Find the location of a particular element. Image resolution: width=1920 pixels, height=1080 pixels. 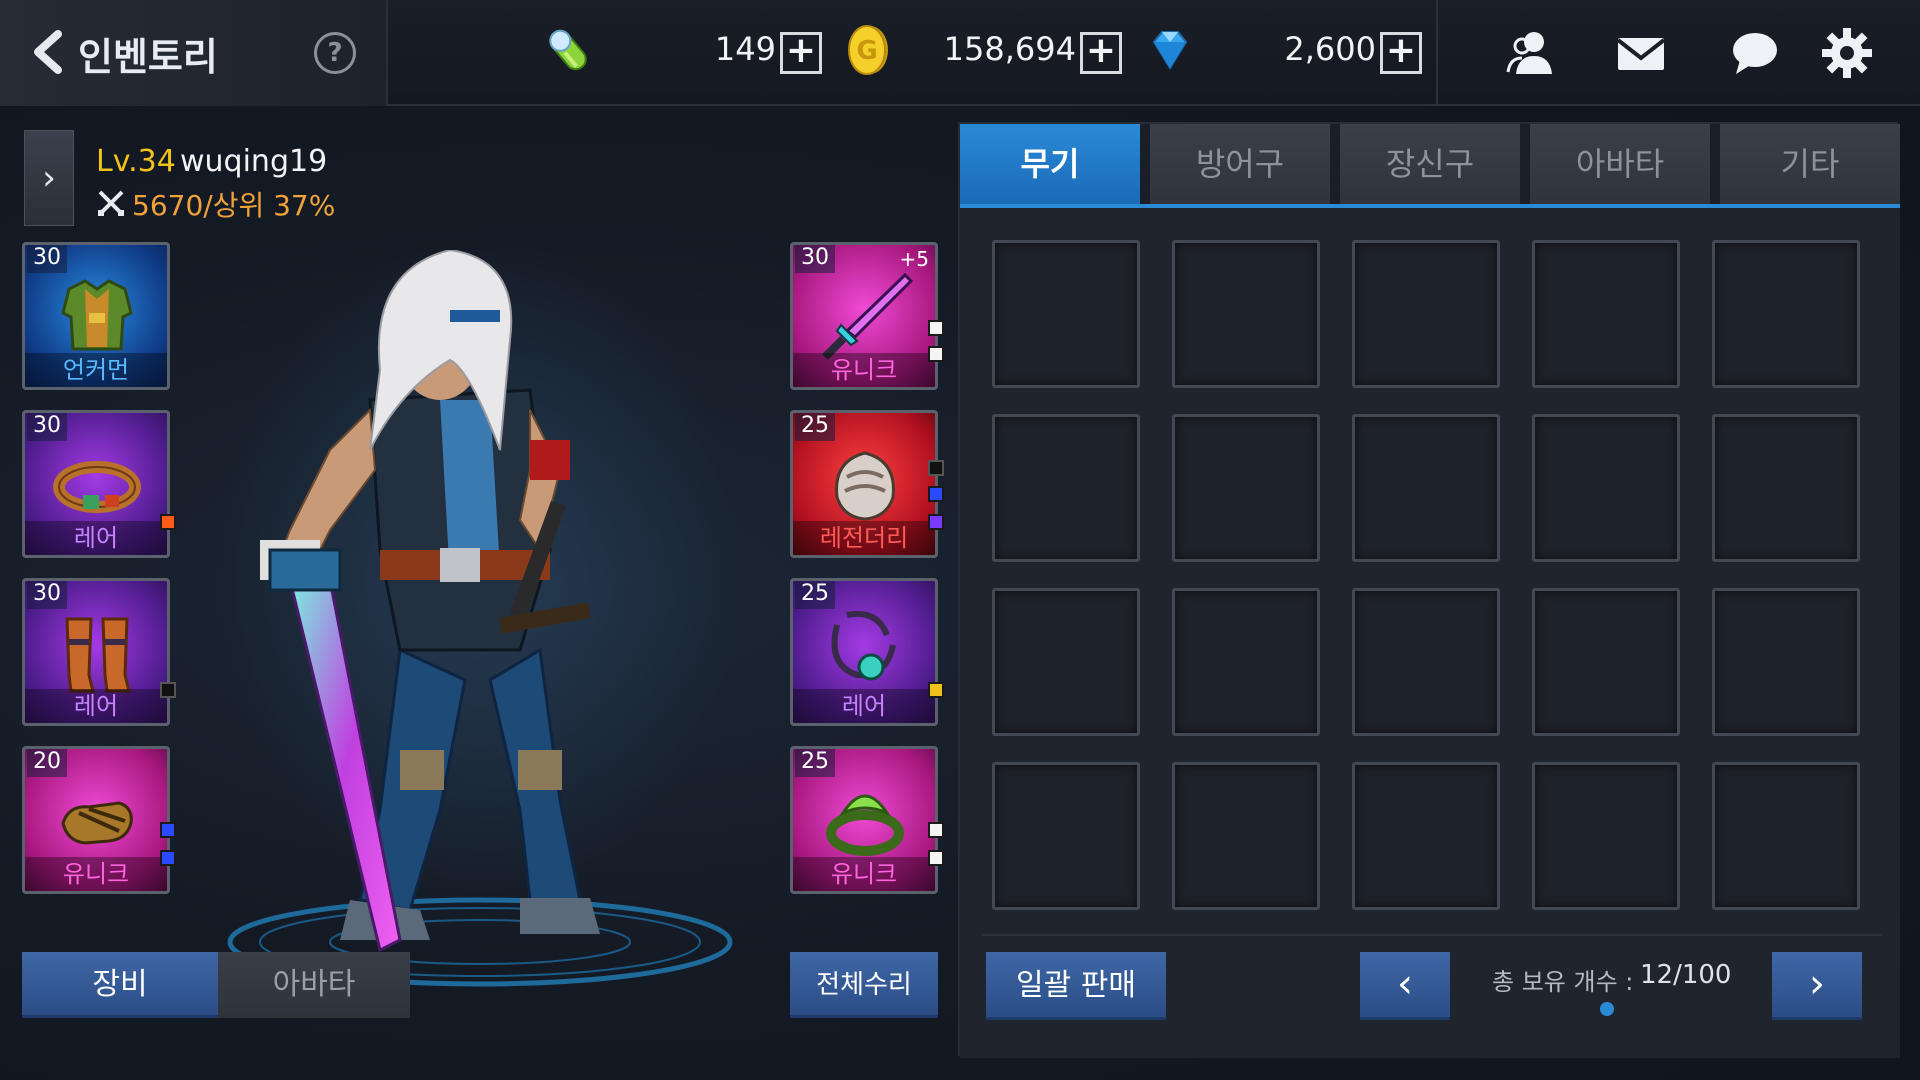

equip-slot-greaves: 30 레어 is located at coordinates (96, 652).